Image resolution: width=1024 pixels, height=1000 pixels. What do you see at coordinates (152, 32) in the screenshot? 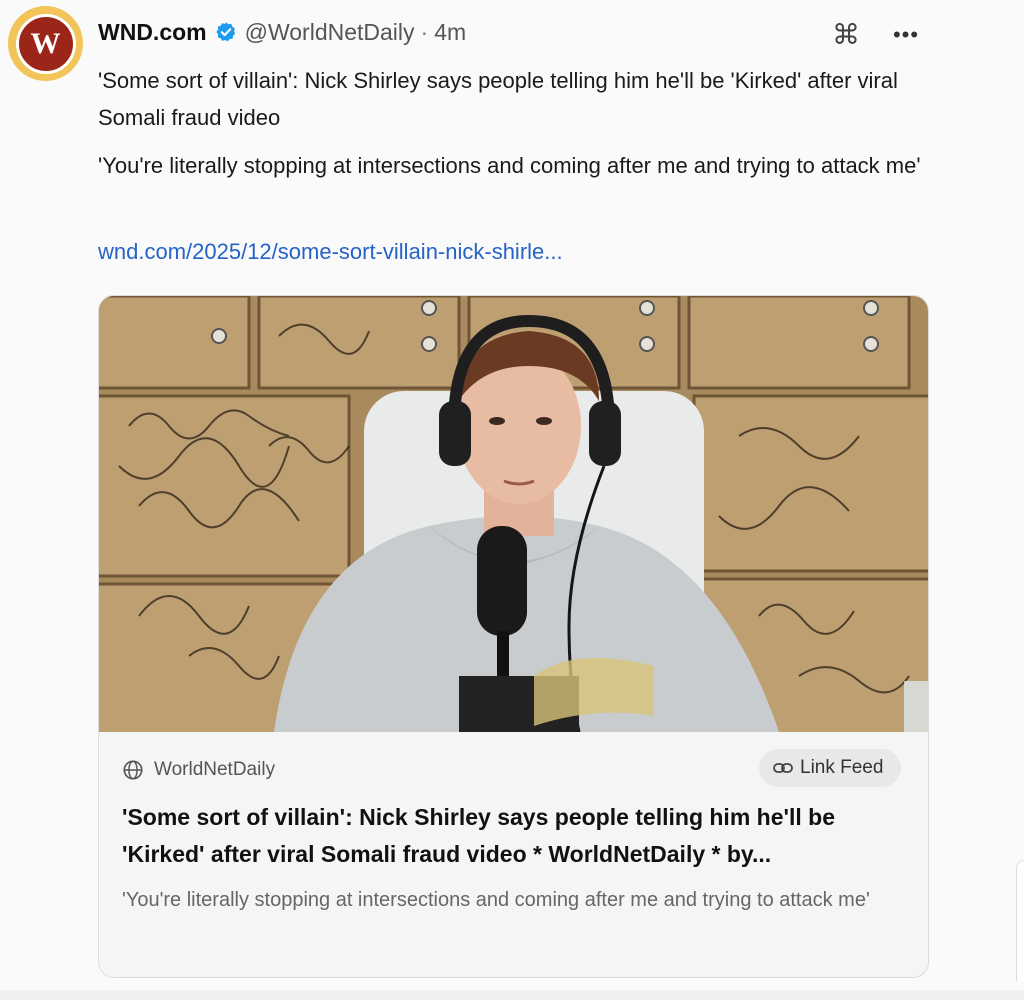
I see `display-name: WND.com` at bounding box center [152, 32].